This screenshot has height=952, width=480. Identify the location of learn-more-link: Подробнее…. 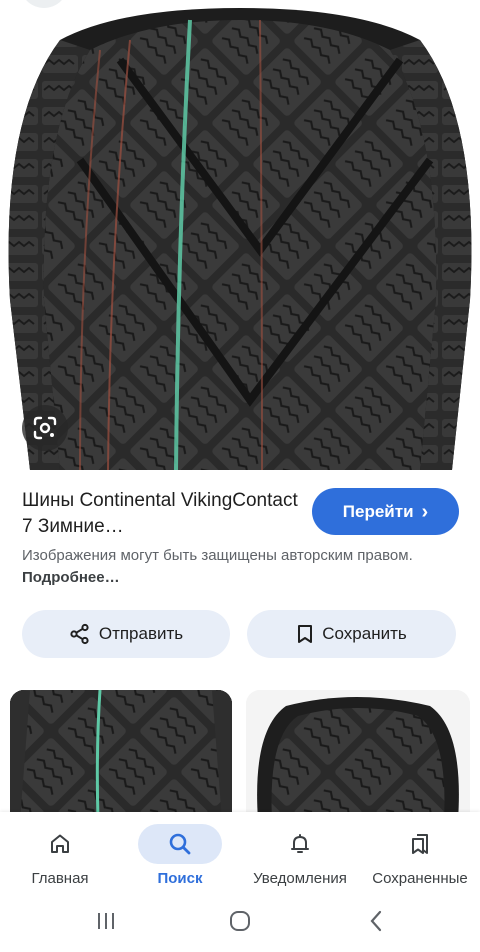
(71, 577).